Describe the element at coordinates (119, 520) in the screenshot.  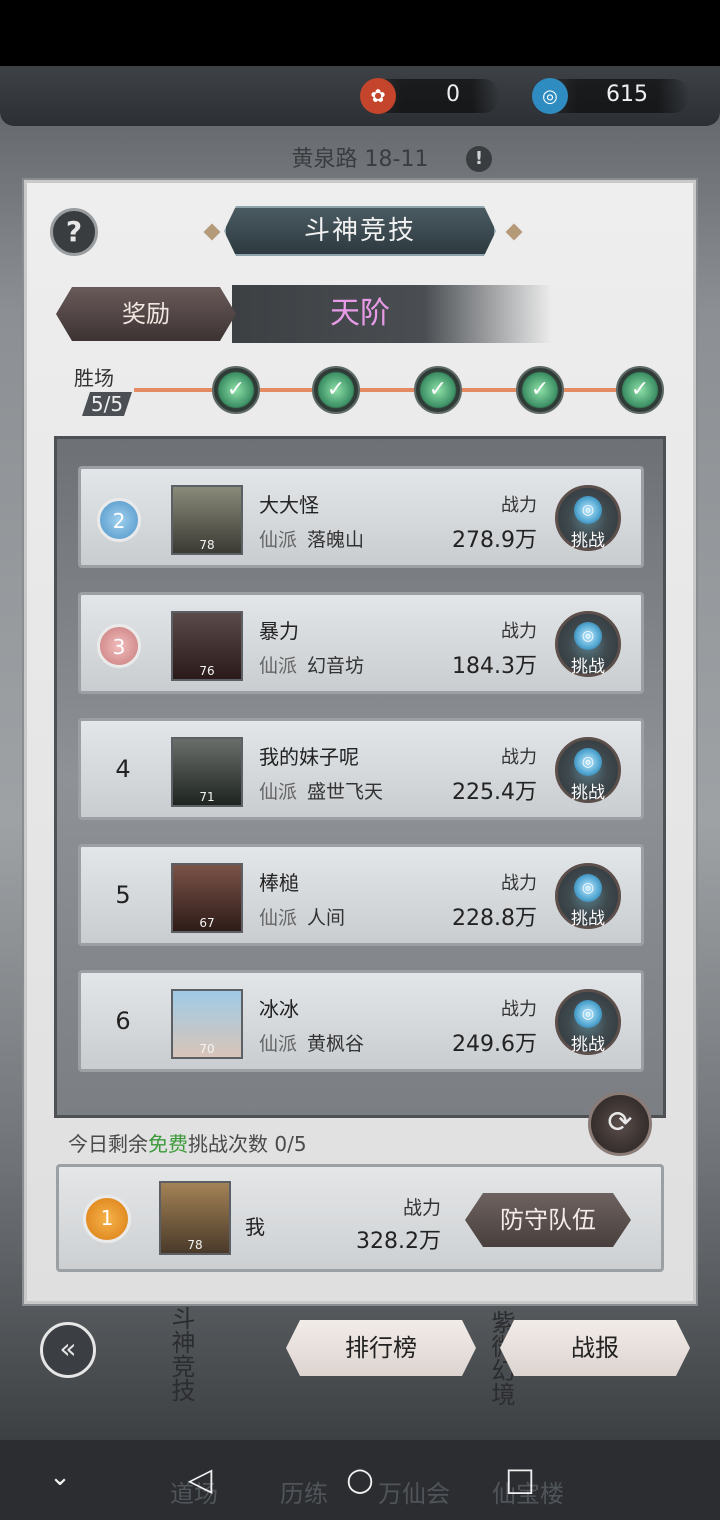
I see `rank-badge: 2` at that location.